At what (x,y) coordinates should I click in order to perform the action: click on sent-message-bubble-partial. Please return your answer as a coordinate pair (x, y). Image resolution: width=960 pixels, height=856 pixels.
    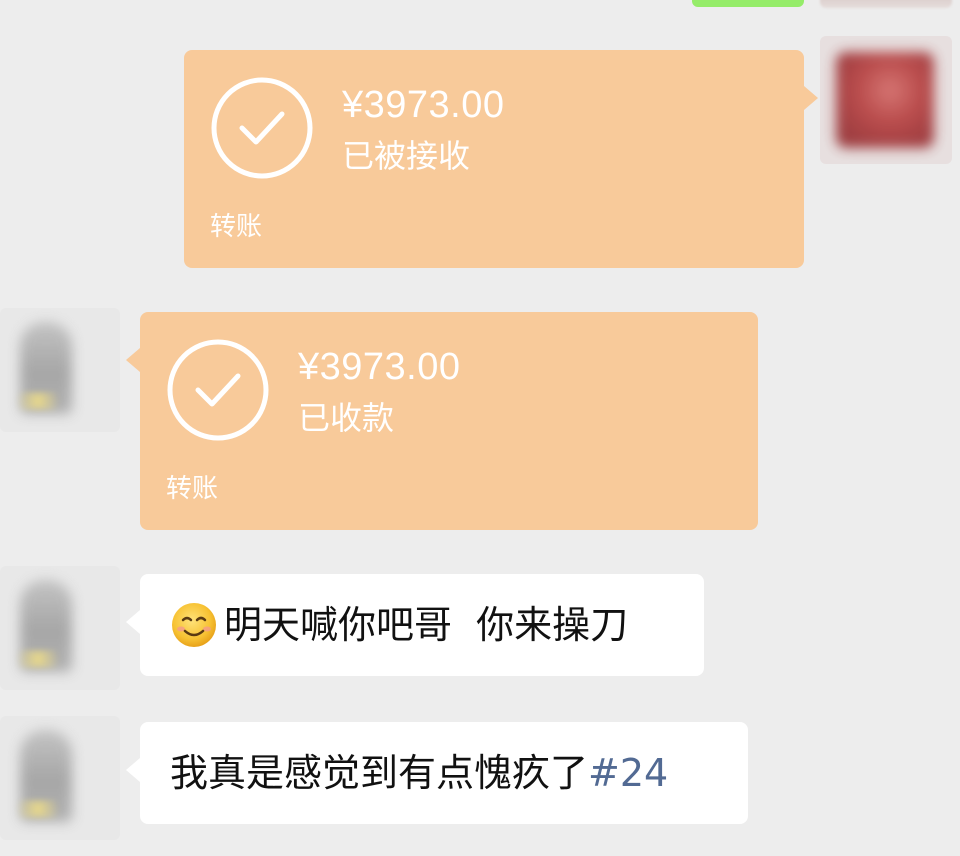
    Looking at the image, I should click on (748, 3).